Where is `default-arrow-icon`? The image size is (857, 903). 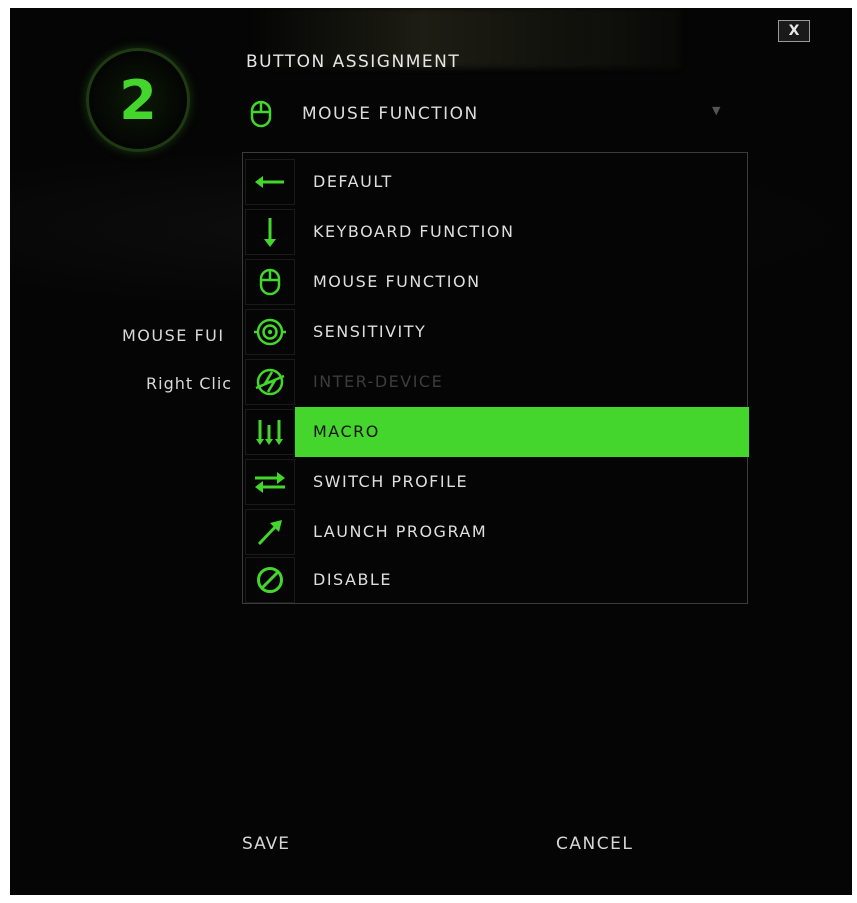 default-arrow-icon is located at coordinates (270, 182).